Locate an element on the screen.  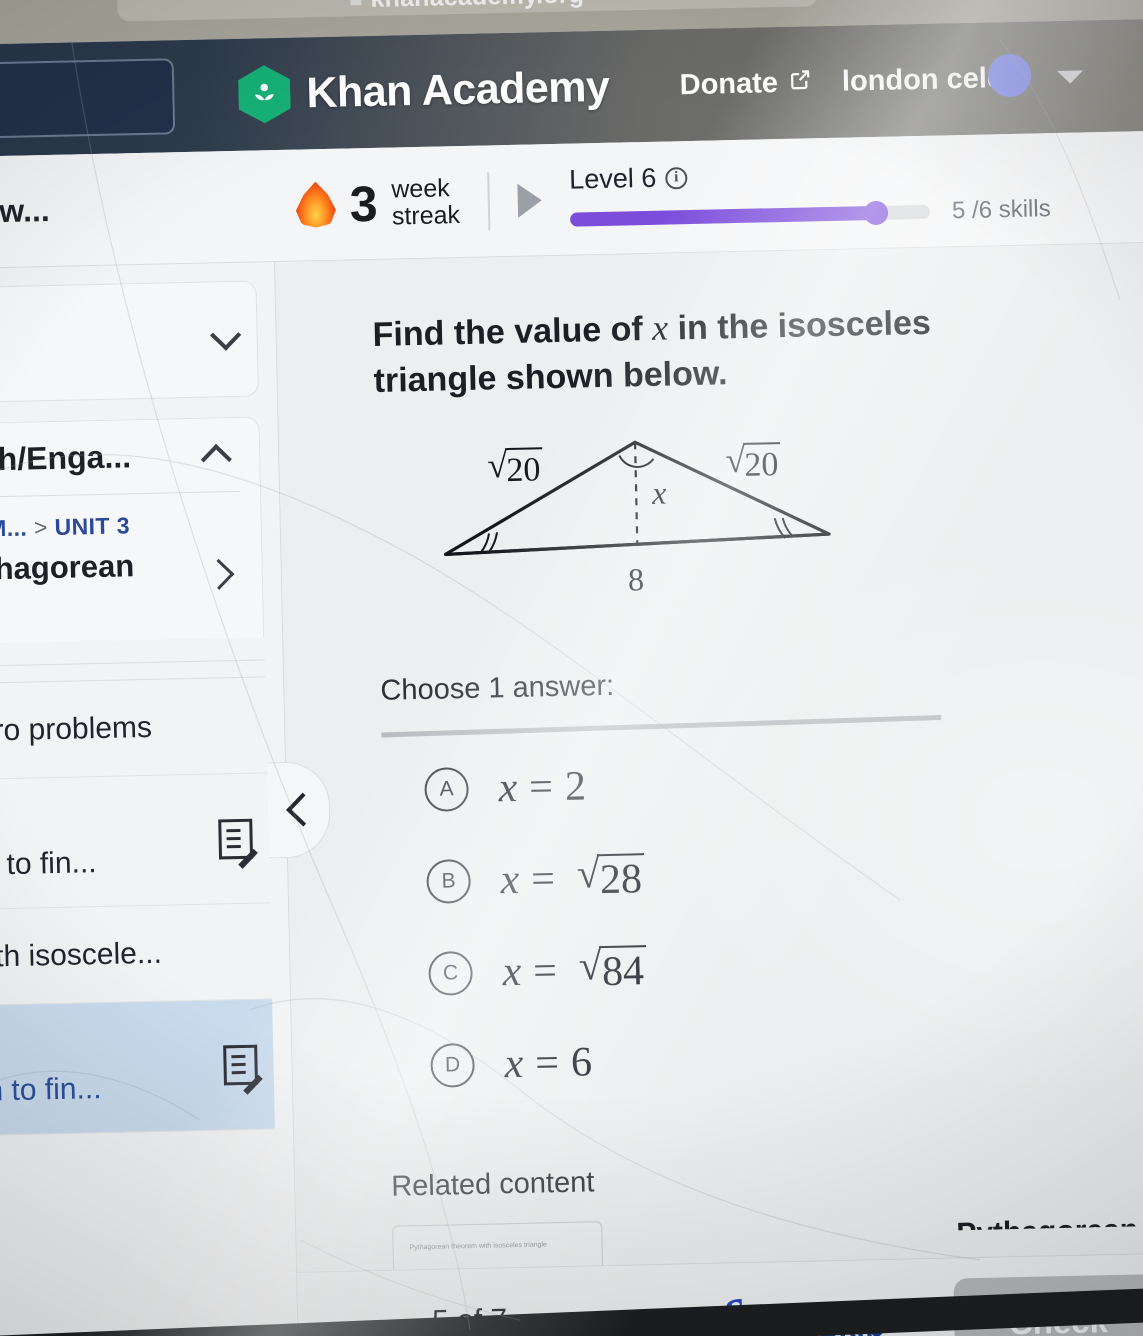
lesson-title-line1: The Pythagorean is located at coordinates (67, 568).